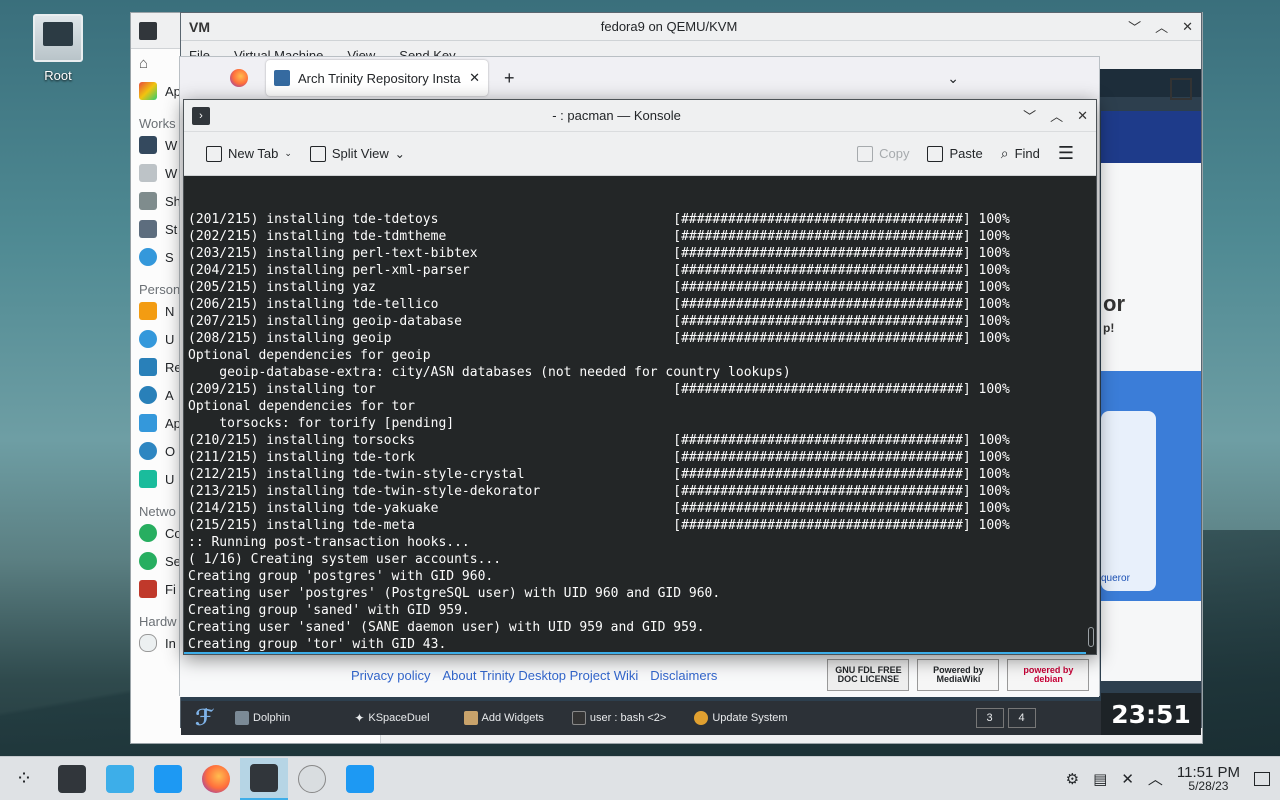  I want to click on task-virt-manager, so click(312, 779).